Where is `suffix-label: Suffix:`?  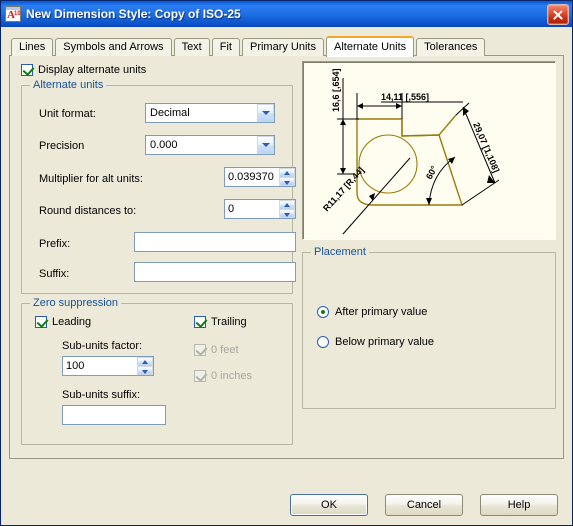 suffix-label: Suffix: is located at coordinates (54, 274).